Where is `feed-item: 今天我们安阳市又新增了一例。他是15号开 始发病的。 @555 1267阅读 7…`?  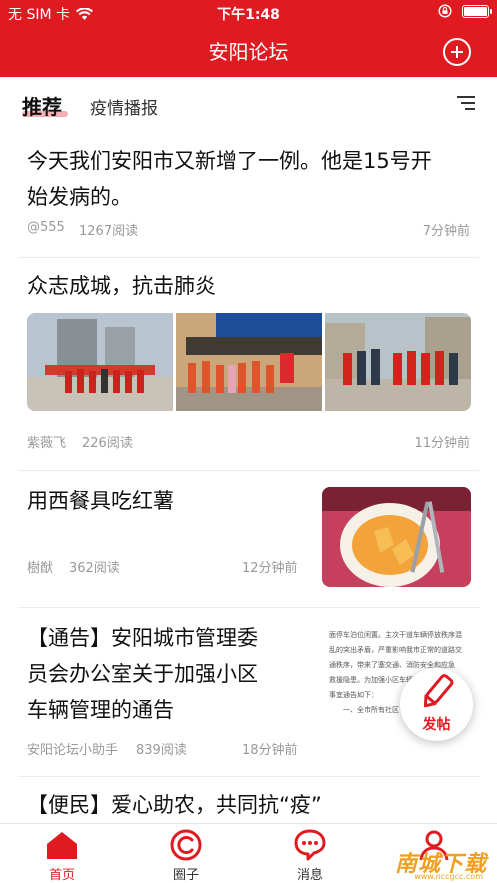
feed-item: 今天我们安阳市又新增了一例。他是15号开 始发病的。 @555 1267阅读 7… is located at coordinates (248, 193).